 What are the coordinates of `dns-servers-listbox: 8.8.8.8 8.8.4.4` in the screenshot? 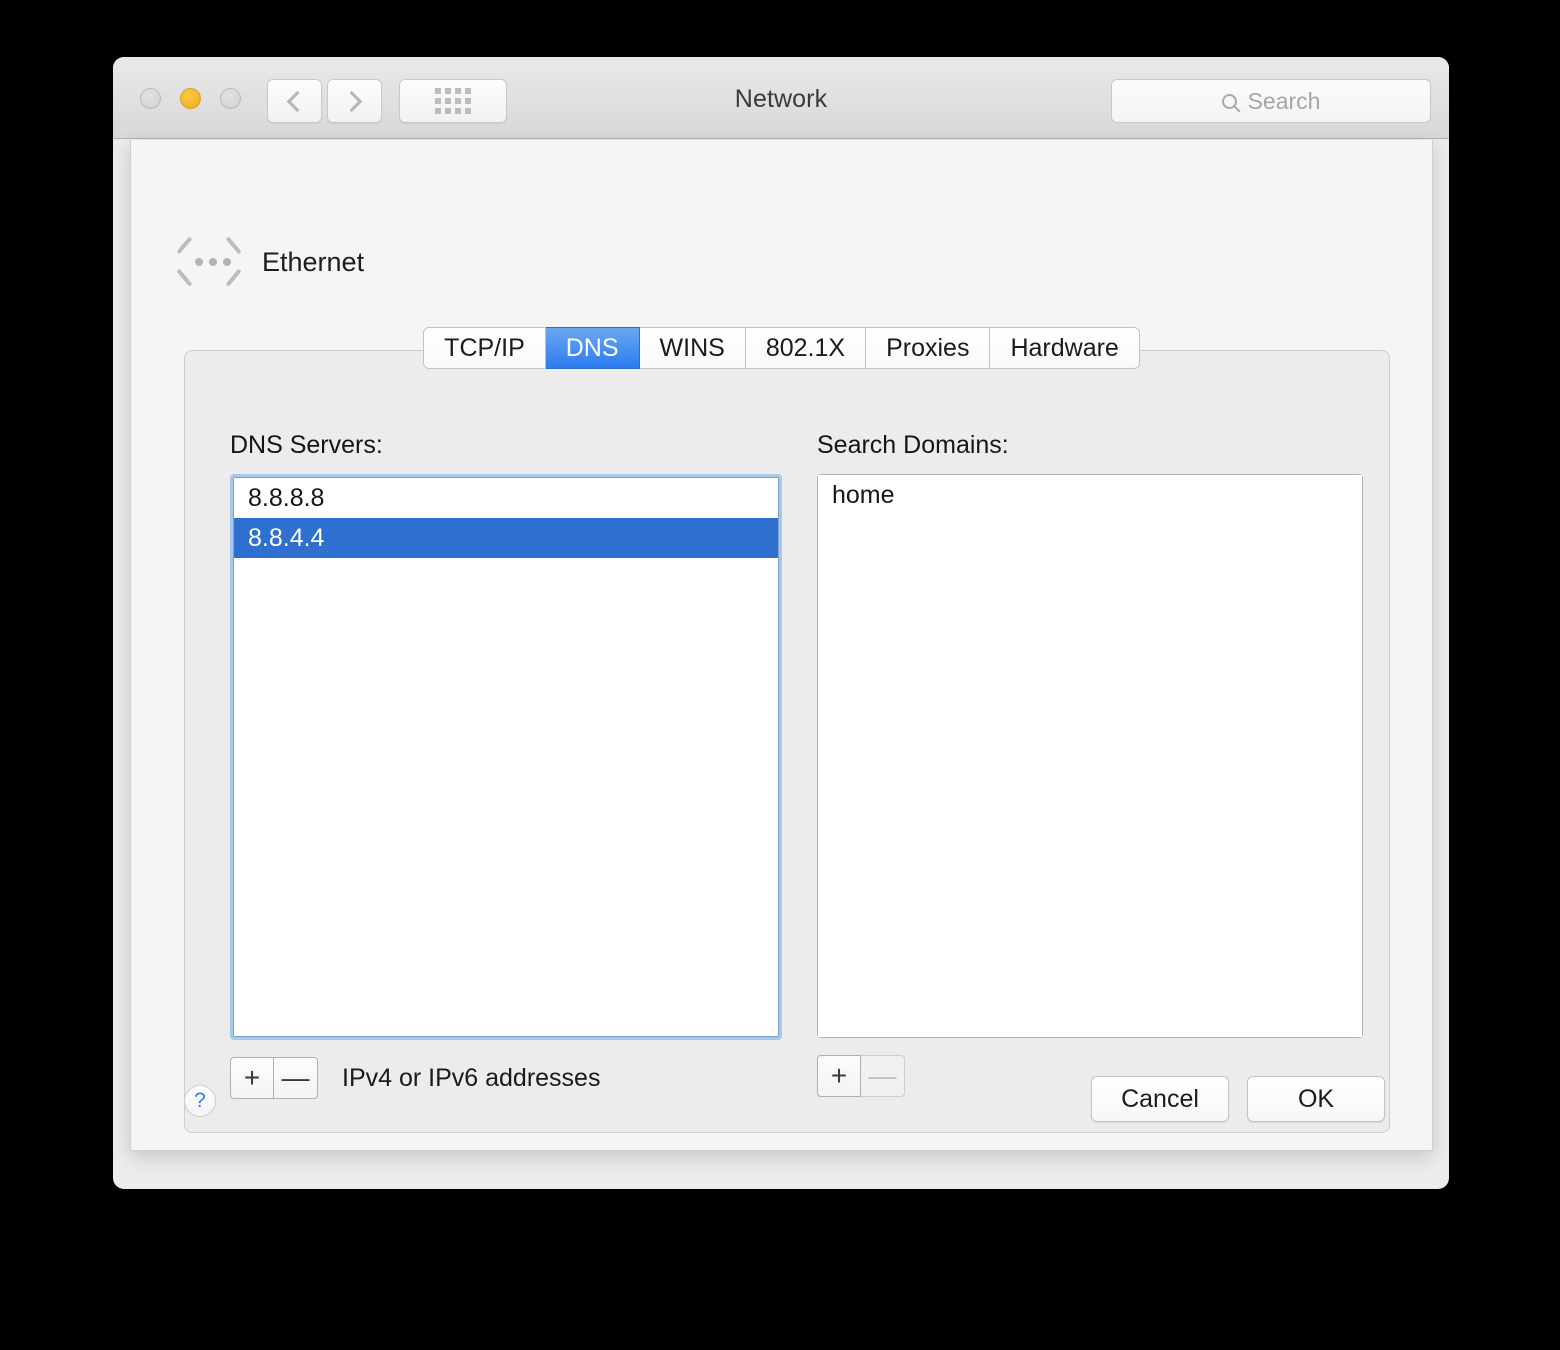 It's located at (506, 757).